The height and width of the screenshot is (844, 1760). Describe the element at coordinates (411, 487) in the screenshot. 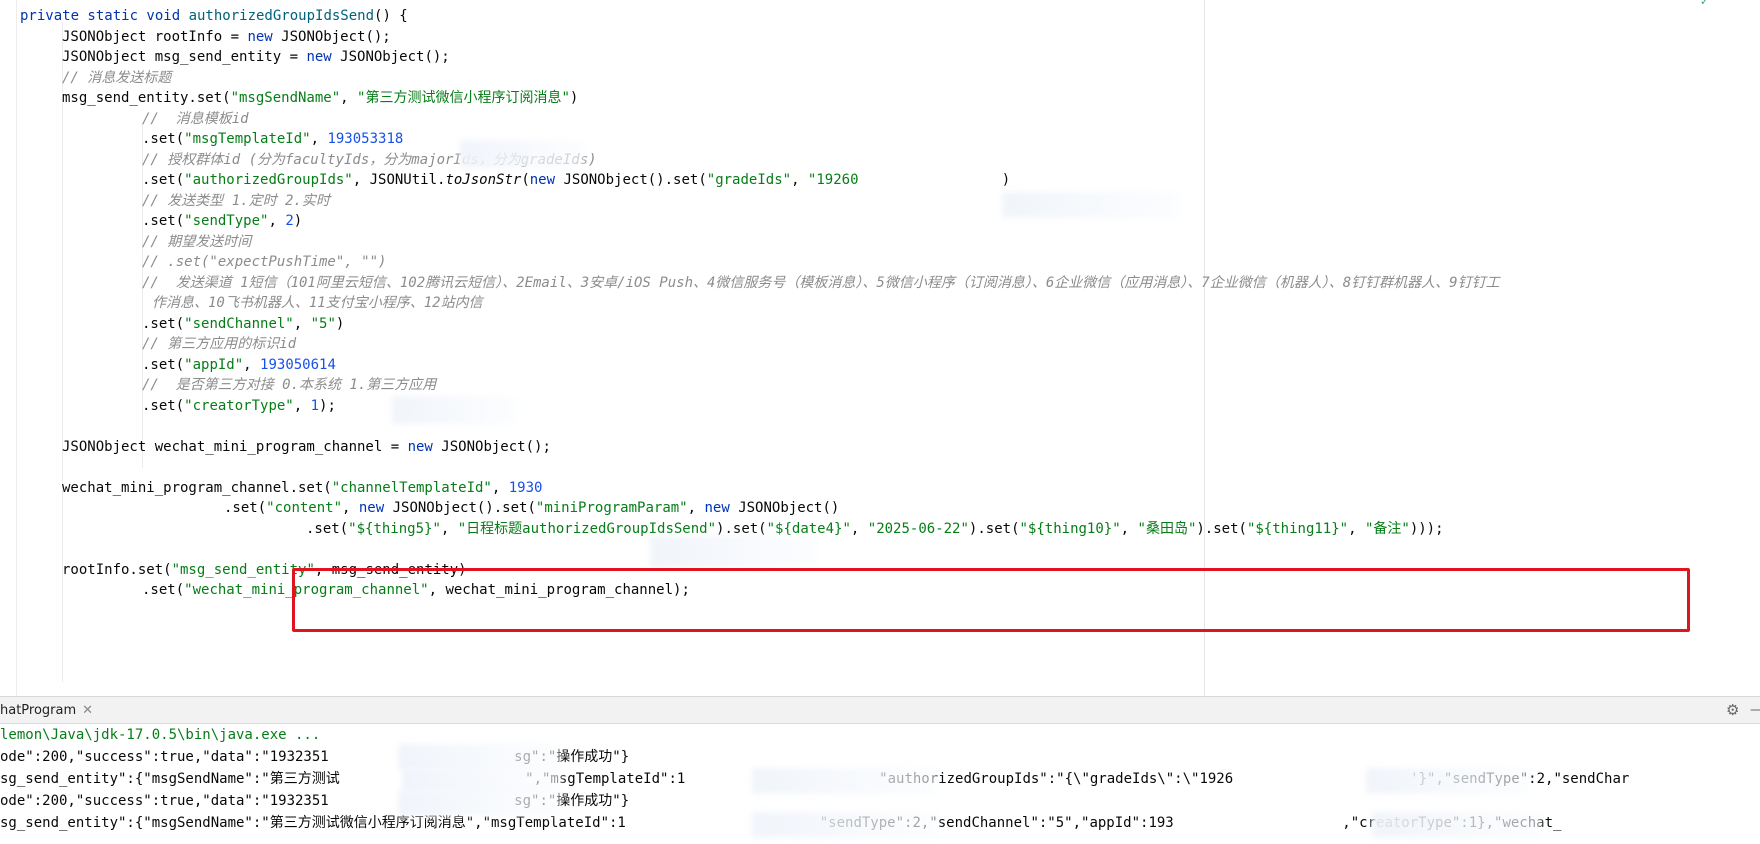

I see `code-token: "channelTemplateId"` at that location.